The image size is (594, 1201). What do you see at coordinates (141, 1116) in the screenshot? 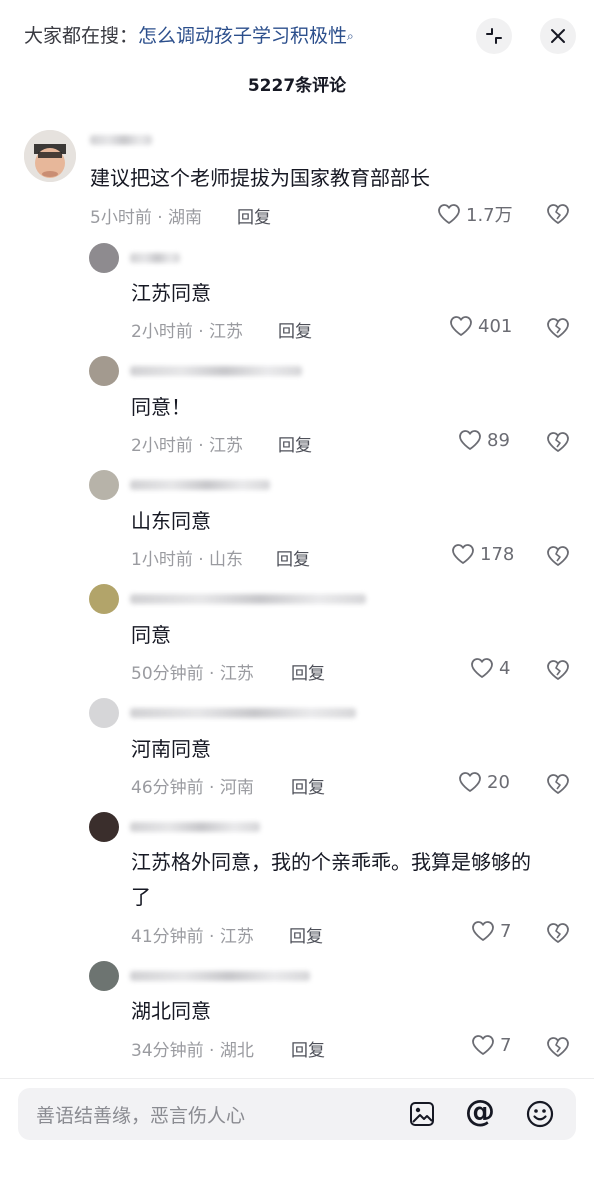
I see `comment-input-placeholder: 善语结善缘，恶言伤人心` at bounding box center [141, 1116].